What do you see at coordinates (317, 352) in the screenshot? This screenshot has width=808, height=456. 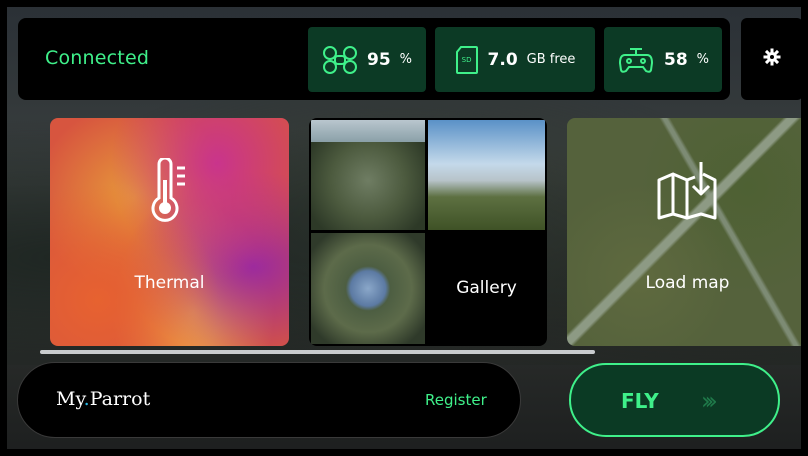 I see `horizontal-scrollbar` at bounding box center [317, 352].